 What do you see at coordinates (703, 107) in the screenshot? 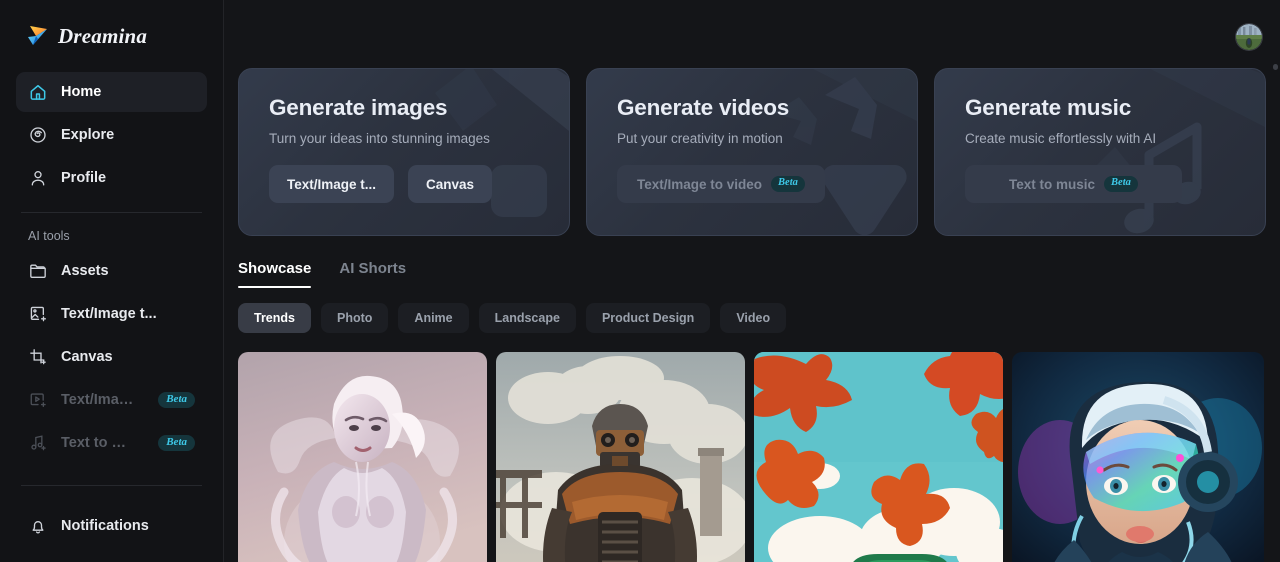
I see `hero-title: Generate videos` at bounding box center [703, 107].